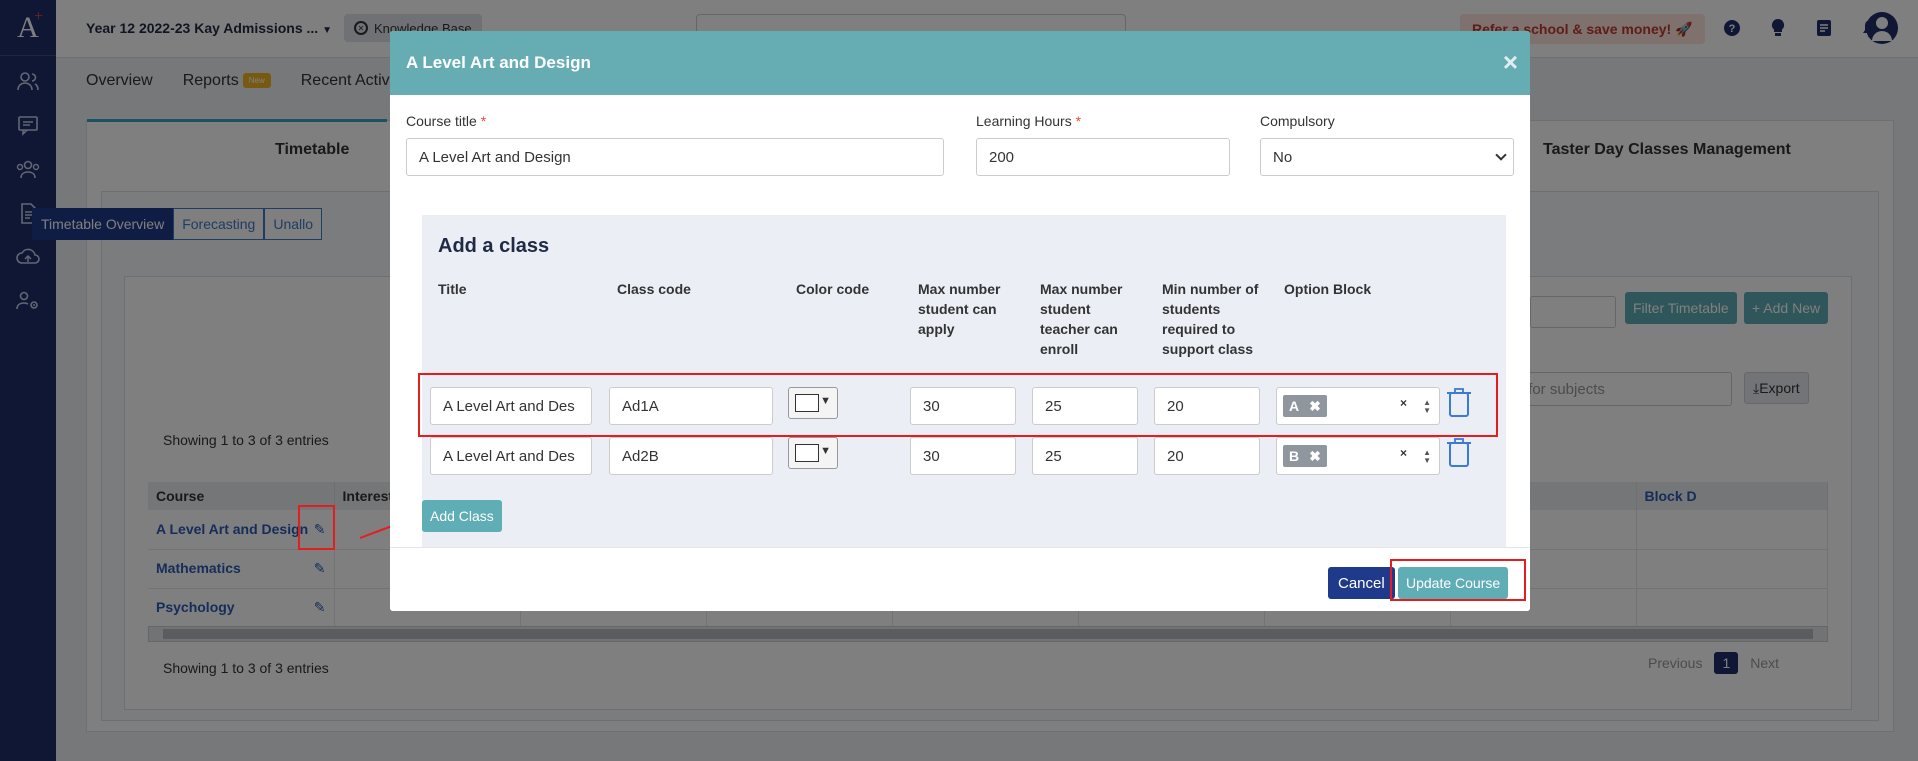  Describe the element at coordinates (1315, 456) in the screenshot. I see `remove-chip-icon: ✖` at that location.